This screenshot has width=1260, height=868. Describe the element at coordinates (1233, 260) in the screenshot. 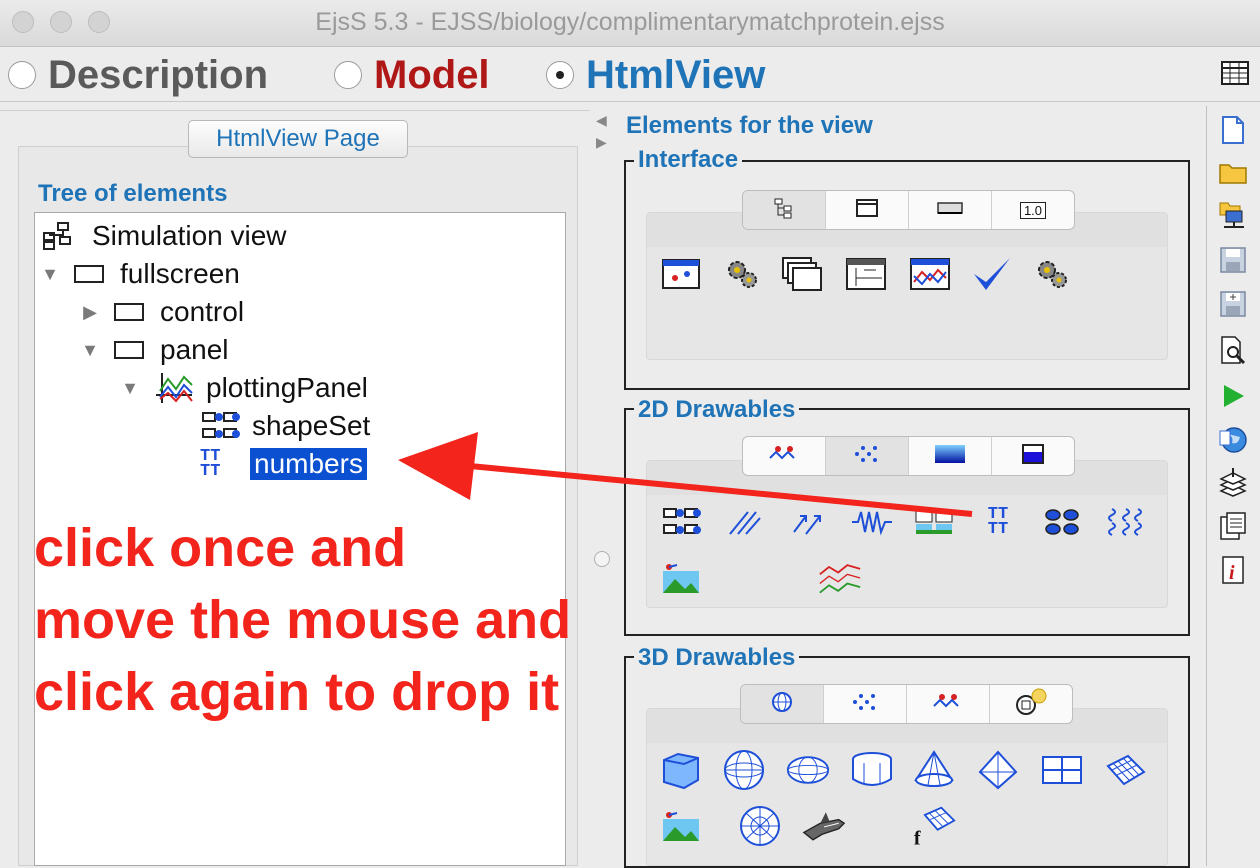

I see `save-icon` at that location.